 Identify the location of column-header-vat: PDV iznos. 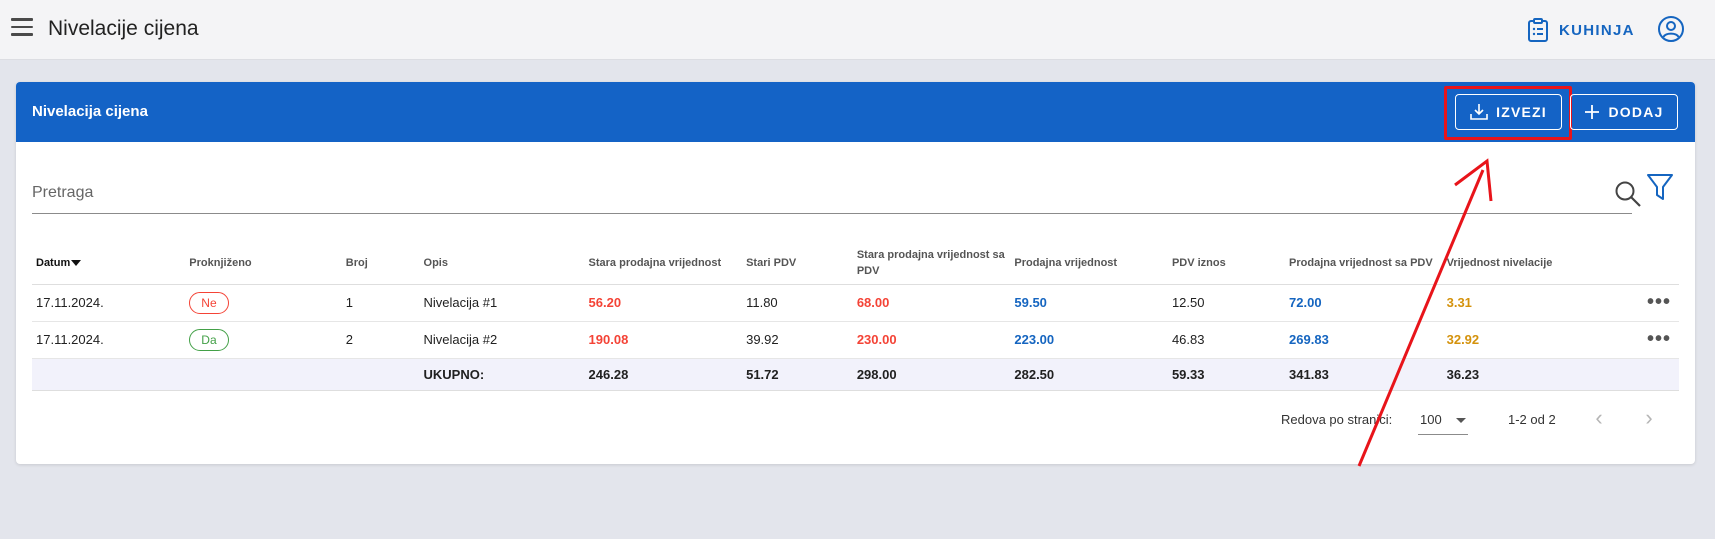
(1226, 263).